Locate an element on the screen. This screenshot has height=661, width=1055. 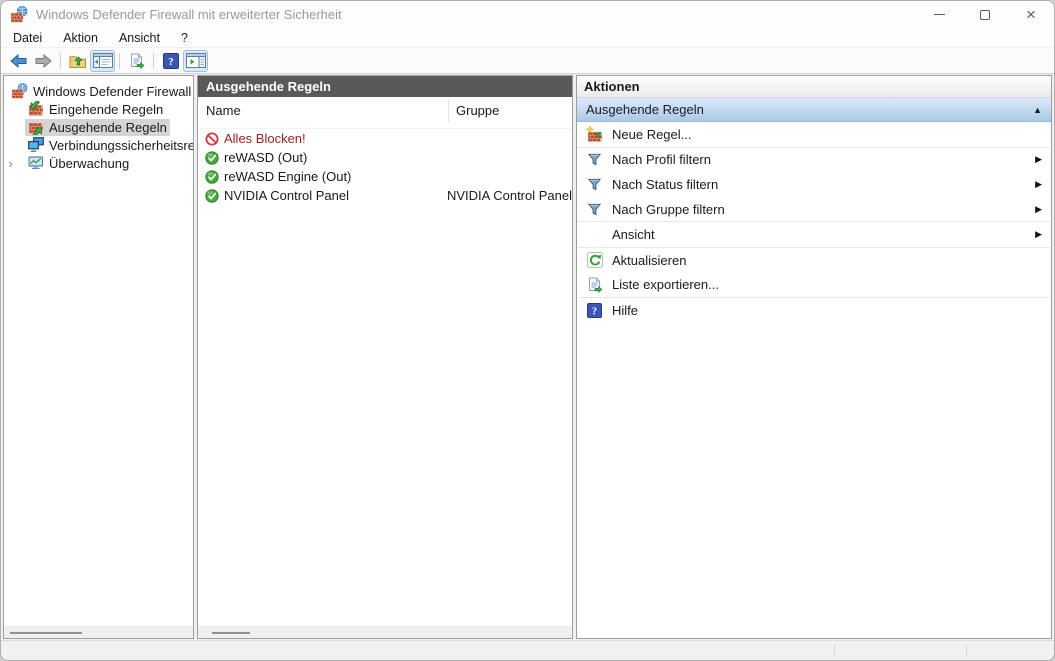
forward-icon is located at coordinates (43, 60).